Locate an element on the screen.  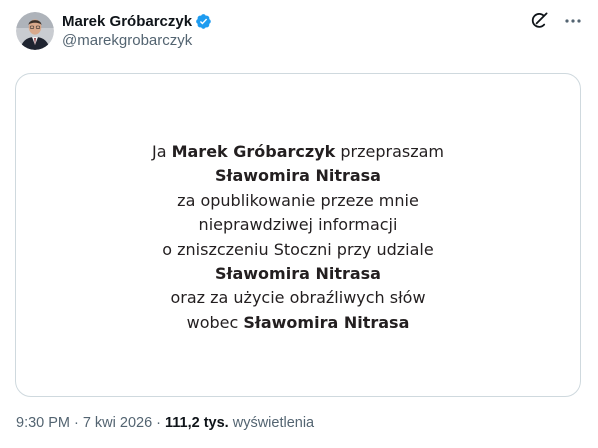
handle: @marekgrobarczyk is located at coordinates (137, 40).